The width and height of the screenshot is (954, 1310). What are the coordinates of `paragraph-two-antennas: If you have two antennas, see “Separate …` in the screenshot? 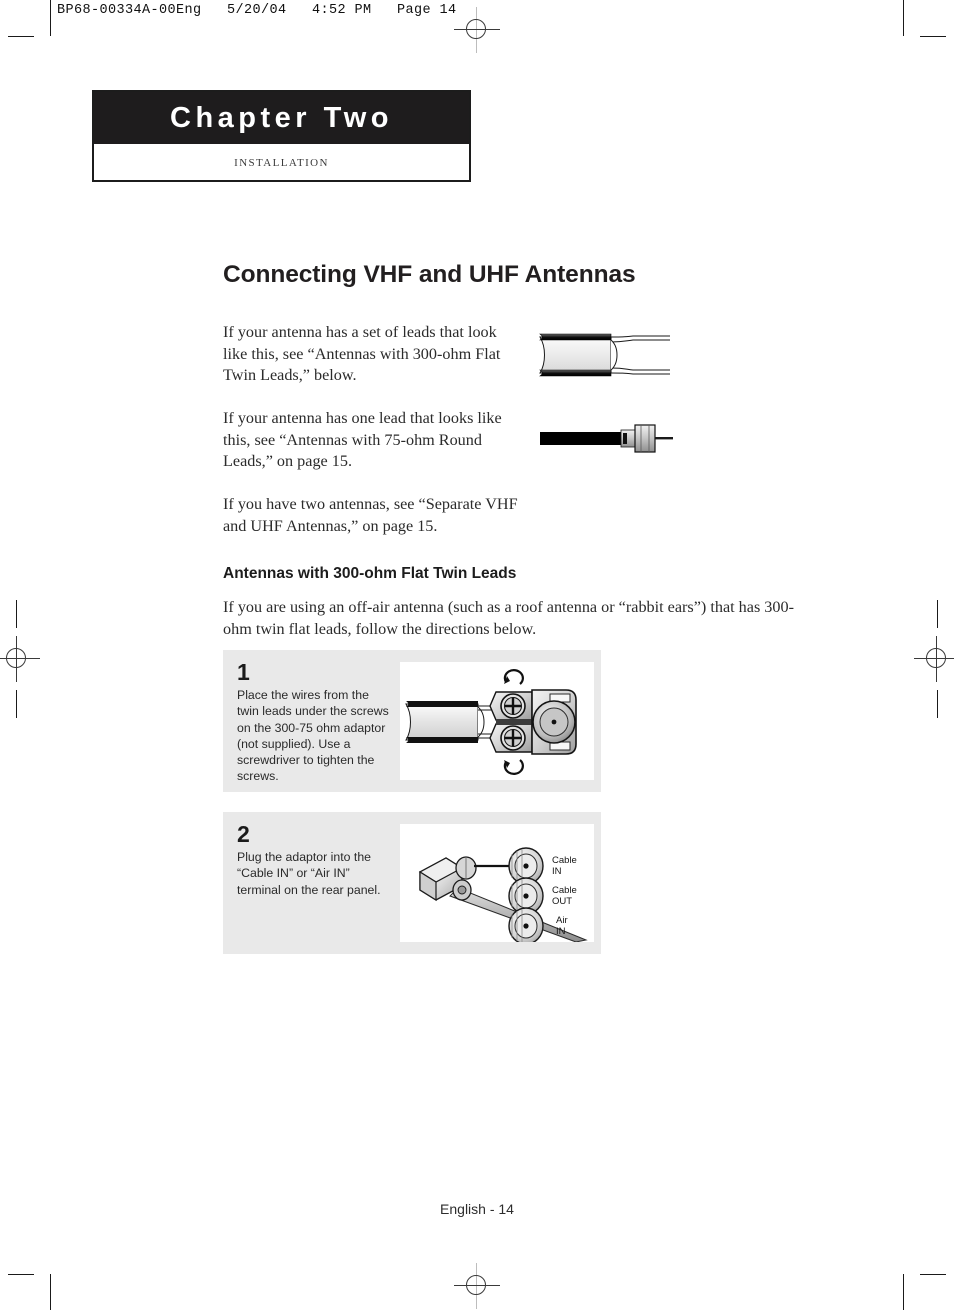 It's located at (370, 515).